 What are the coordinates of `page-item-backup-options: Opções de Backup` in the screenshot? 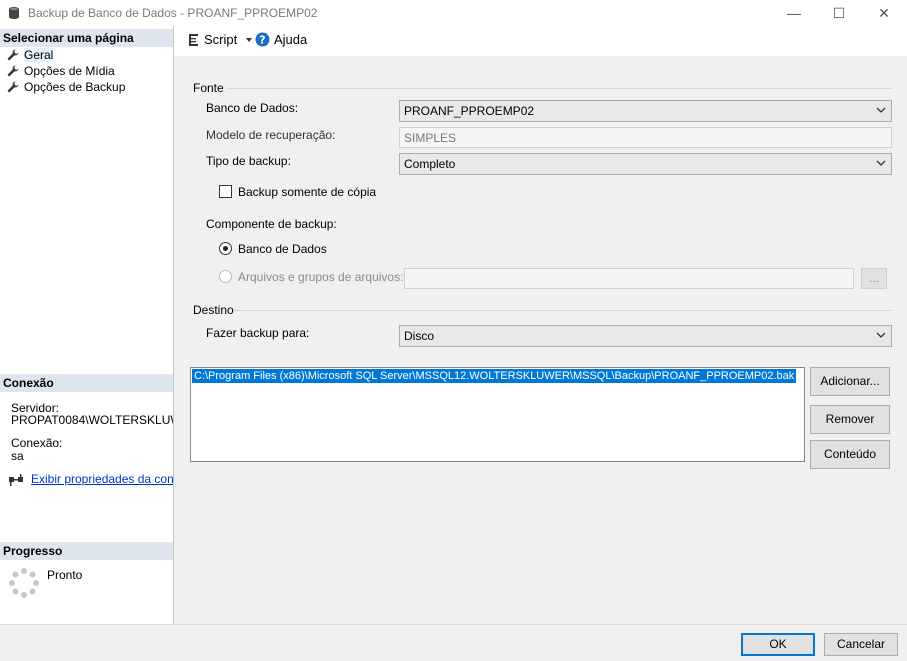 It's located at (65, 87).